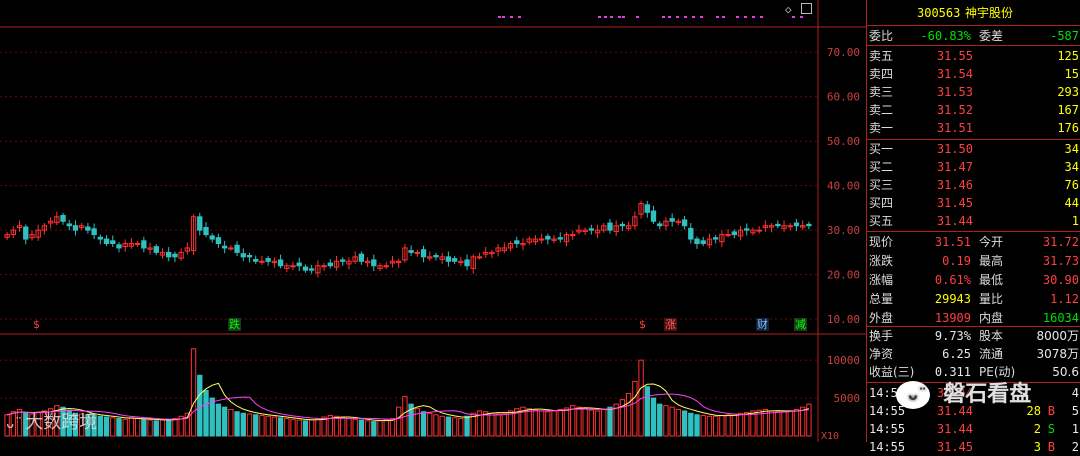 Image resolution: width=1080 pixels, height=456 pixels. I want to click on tick-count: 2, so click(1075, 447).